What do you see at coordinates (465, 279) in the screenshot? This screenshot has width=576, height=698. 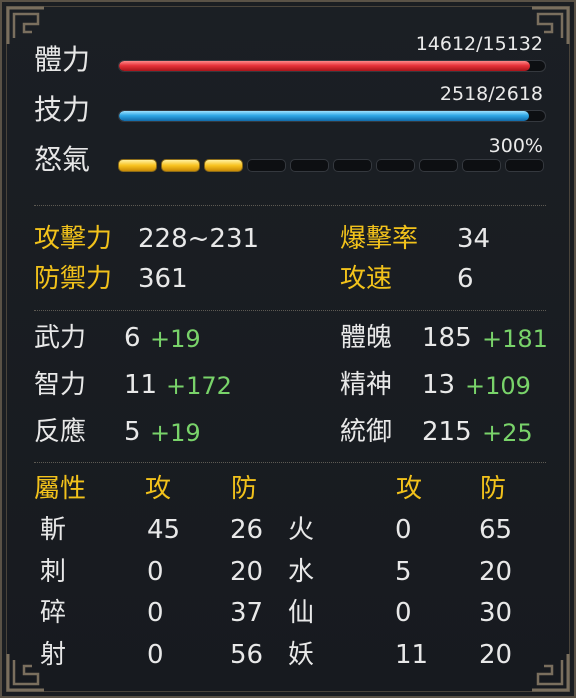 I see `attack-speed-value: 6` at bounding box center [465, 279].